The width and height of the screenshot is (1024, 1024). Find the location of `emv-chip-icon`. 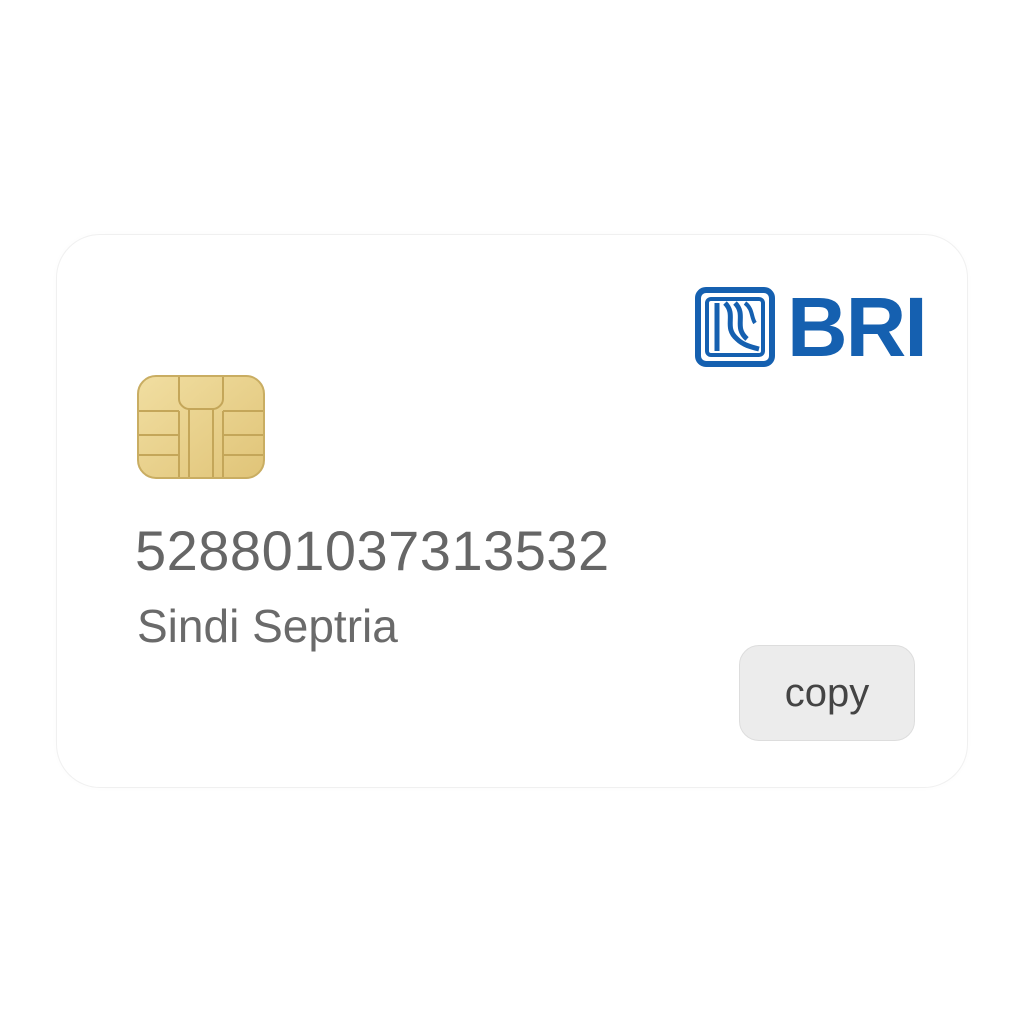

emv-chip-icon is located at coordinates (201, 427).